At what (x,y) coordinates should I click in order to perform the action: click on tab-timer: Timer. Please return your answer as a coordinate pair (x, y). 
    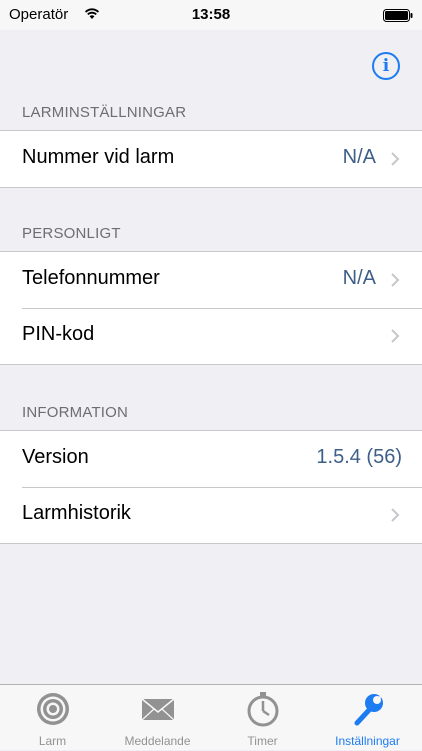
    Looking at the image, I should click on (262, 718).